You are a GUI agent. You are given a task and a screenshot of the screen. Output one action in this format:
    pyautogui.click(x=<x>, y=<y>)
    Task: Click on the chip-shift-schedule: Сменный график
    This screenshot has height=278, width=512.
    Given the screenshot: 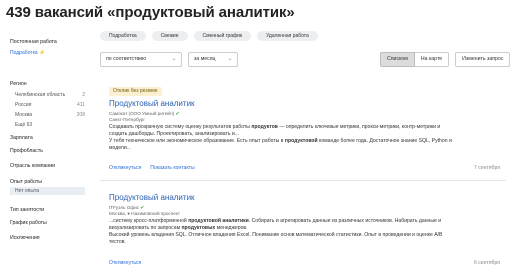 What is the action you would take?
    pyautogui.click(x=222, y=36)
    